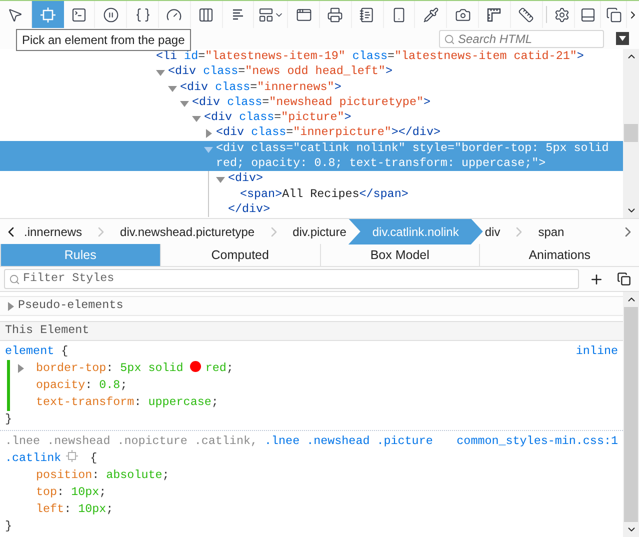 The height and width of the screenshot is (537, 639). Describe the element at coordinates (596, 279) in the screenshot. I see `plus-icon` at that location.